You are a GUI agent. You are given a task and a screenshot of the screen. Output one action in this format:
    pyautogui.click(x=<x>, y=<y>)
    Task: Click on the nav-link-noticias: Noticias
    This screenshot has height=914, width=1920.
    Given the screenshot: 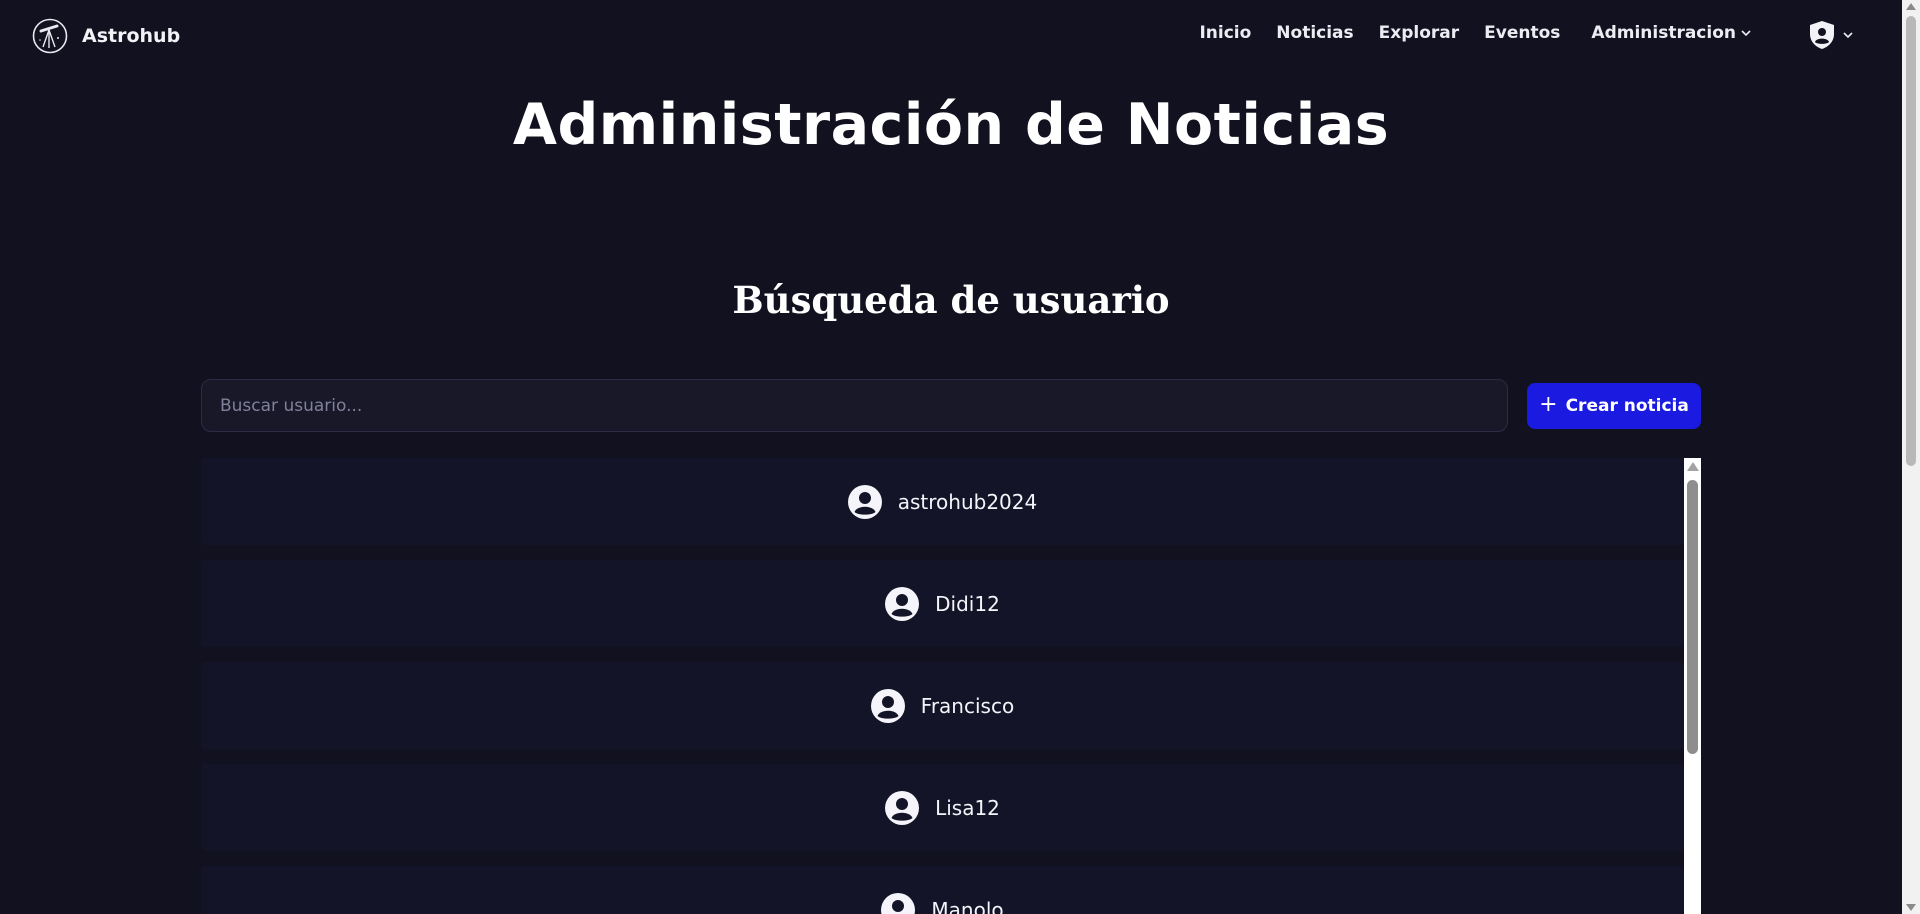 What is the action you would take?
    pyautogui.click(x=1314, y=33)
    